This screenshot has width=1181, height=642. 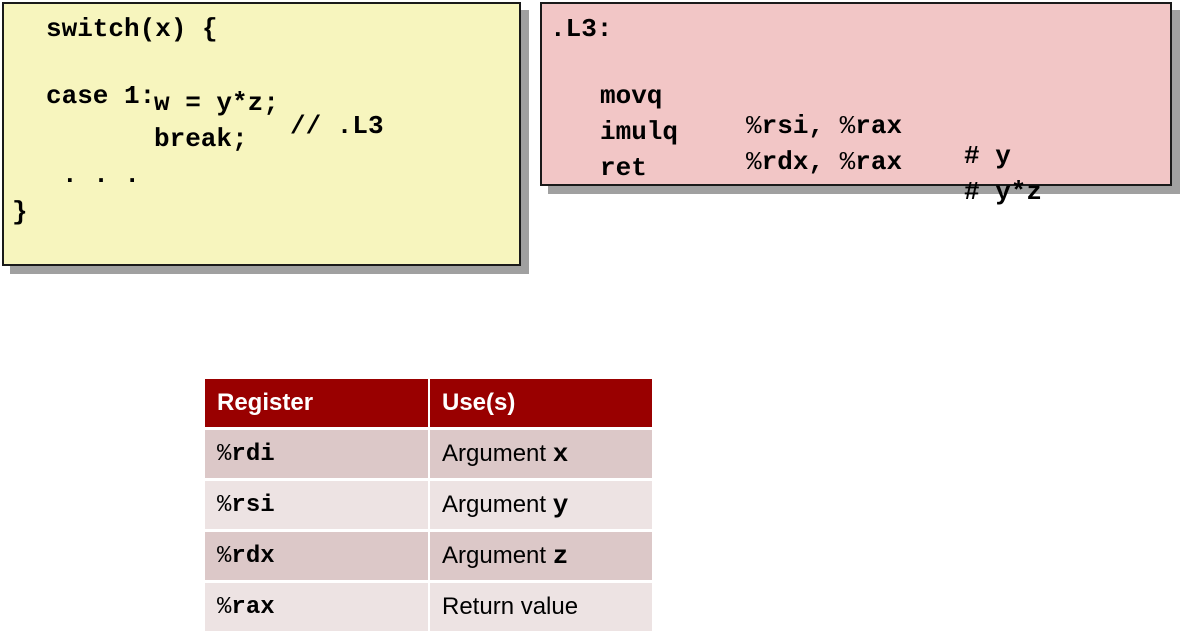 I want to click on register-table-header: Register Use(s), so click(x=428, y=404).